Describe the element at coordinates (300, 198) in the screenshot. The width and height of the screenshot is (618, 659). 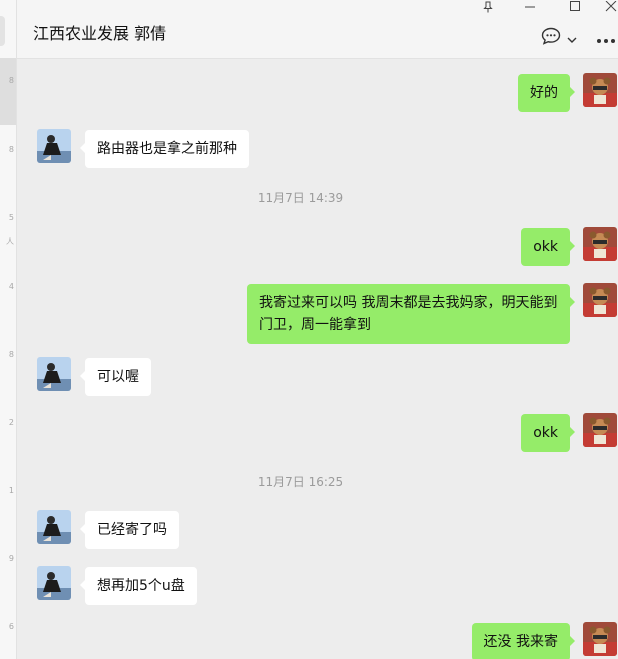
I see `message-timestamp: 11月7日 14:39` at that location.